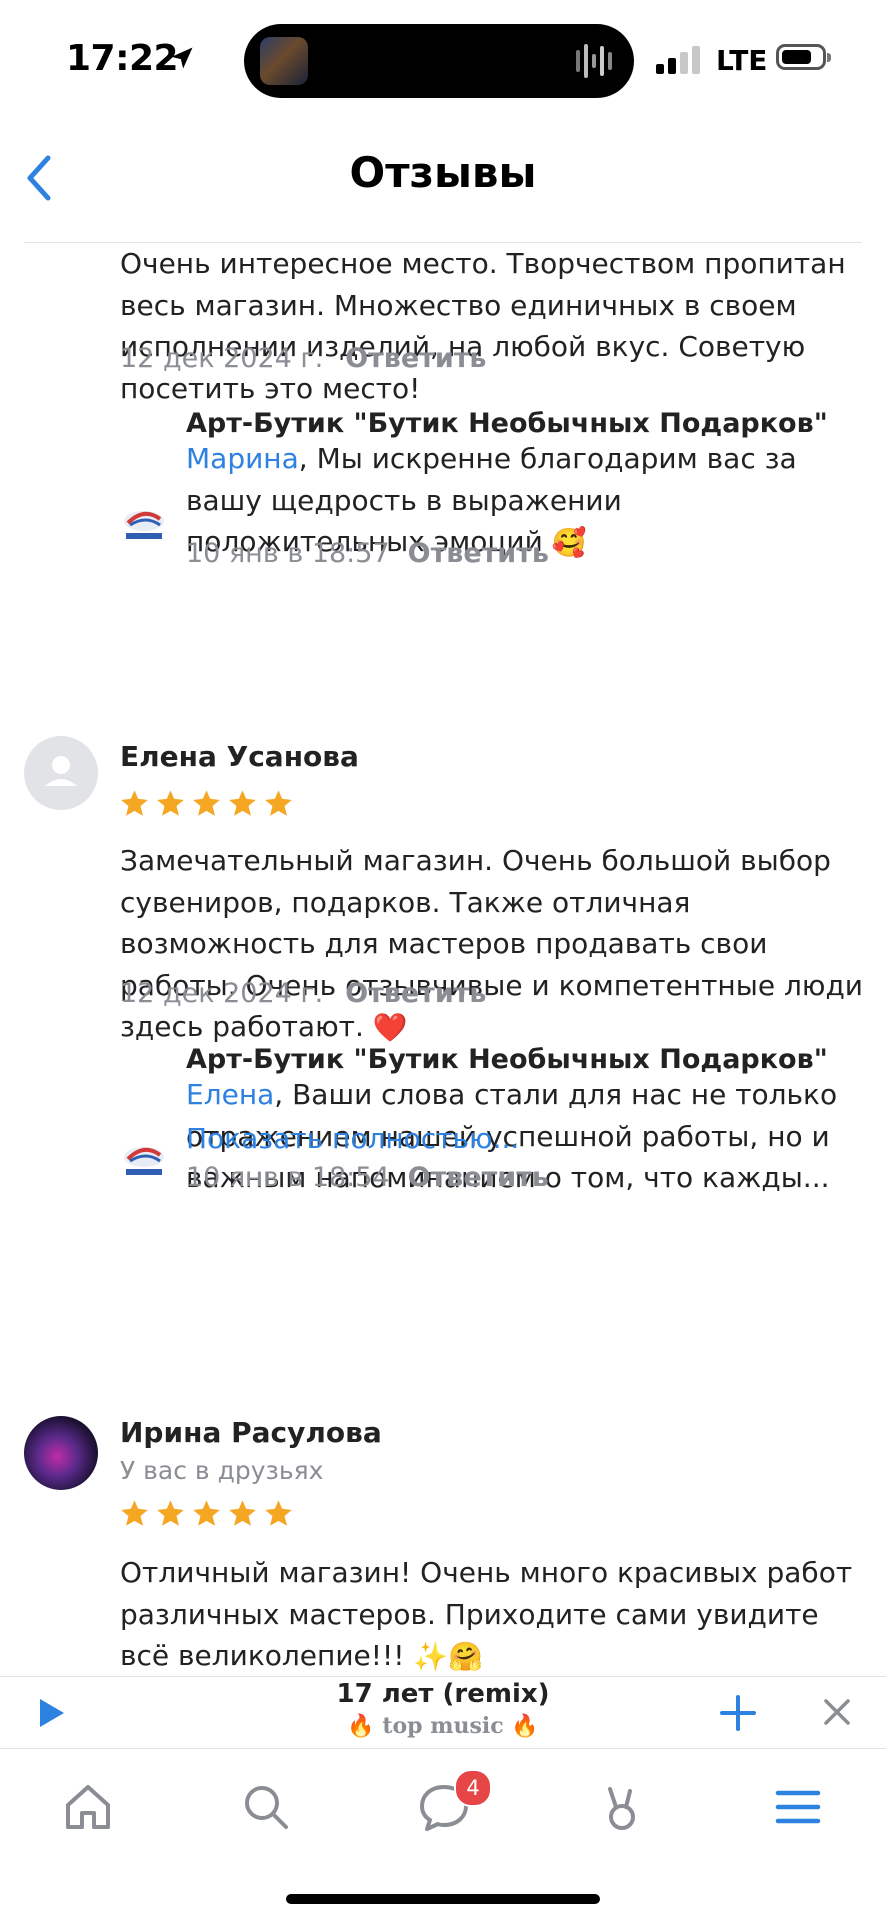 The height and width of the screenshot is (1921, 886). I want to click on emoji: 🥰, so click(569, 543).